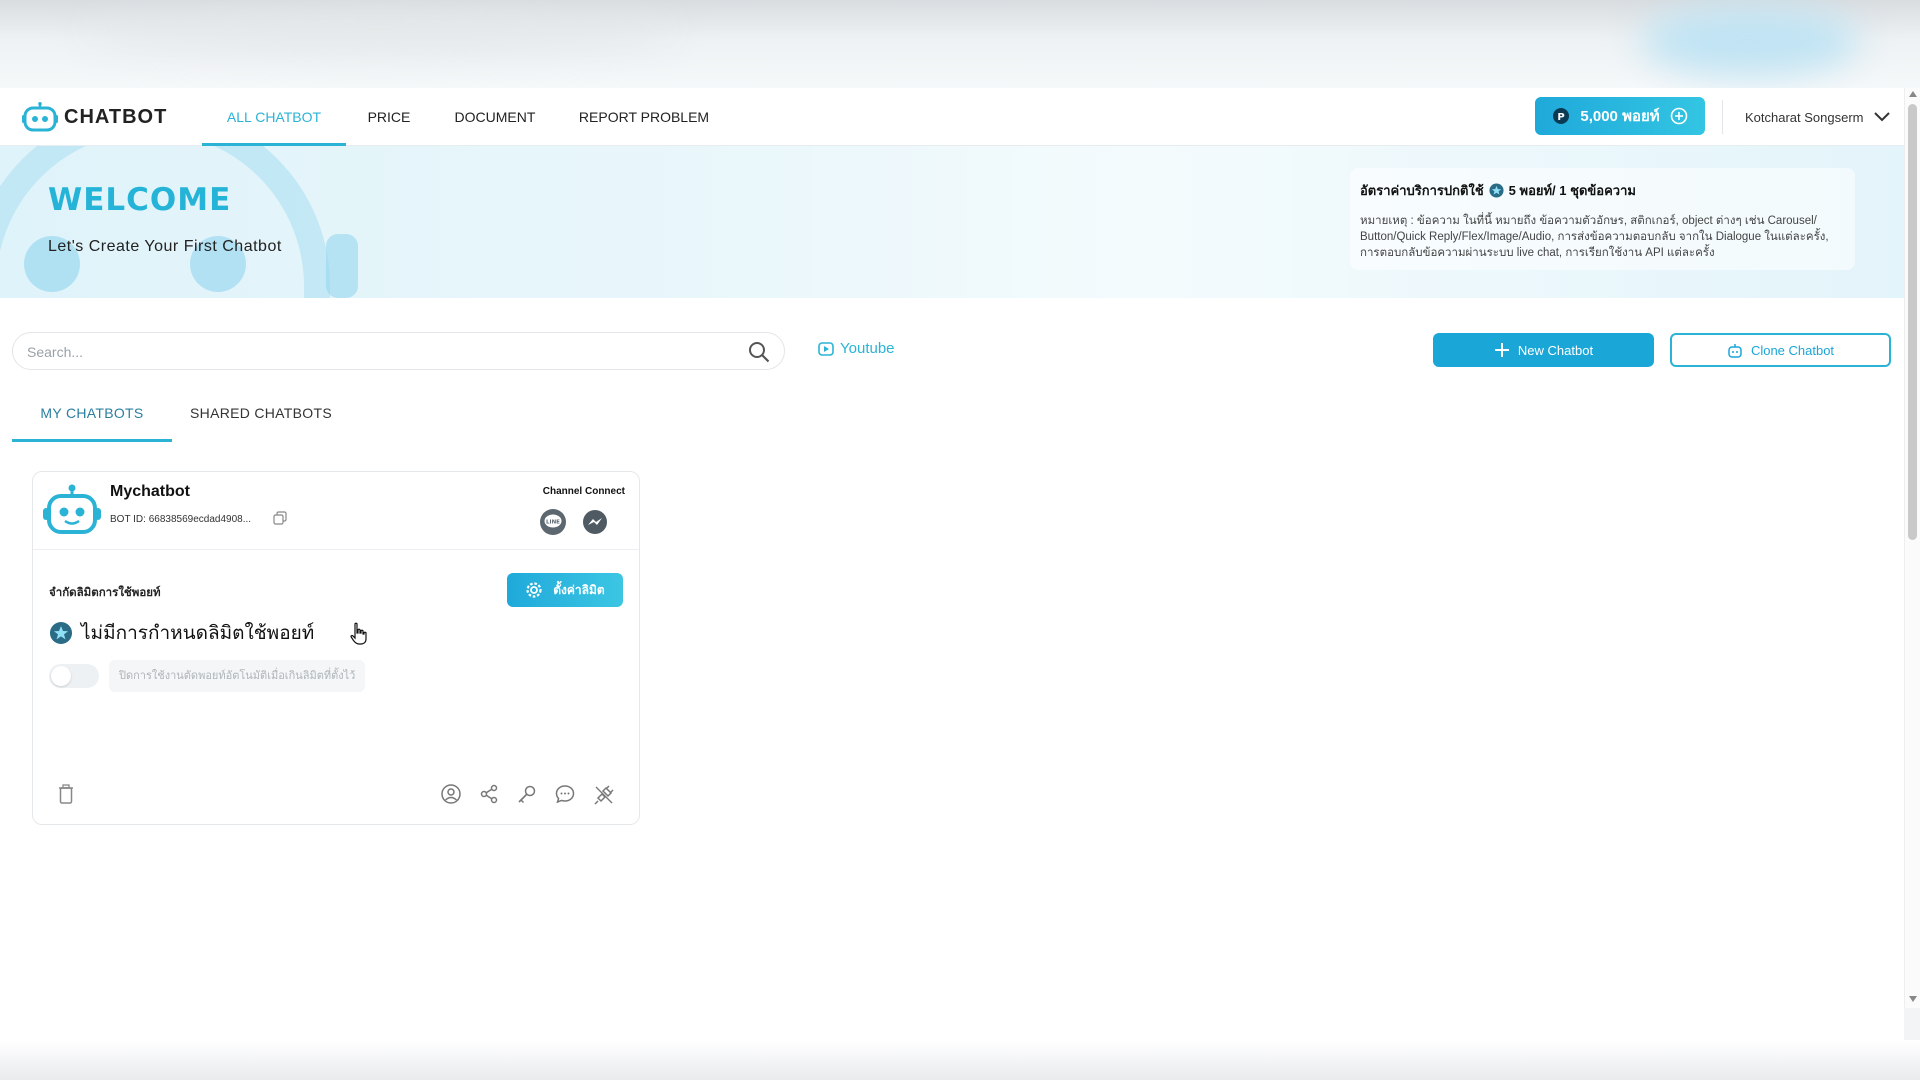 The height and width of the screenshot is (1080, 1920). I want to click on hand-cursor-icon, so click(358, 633).